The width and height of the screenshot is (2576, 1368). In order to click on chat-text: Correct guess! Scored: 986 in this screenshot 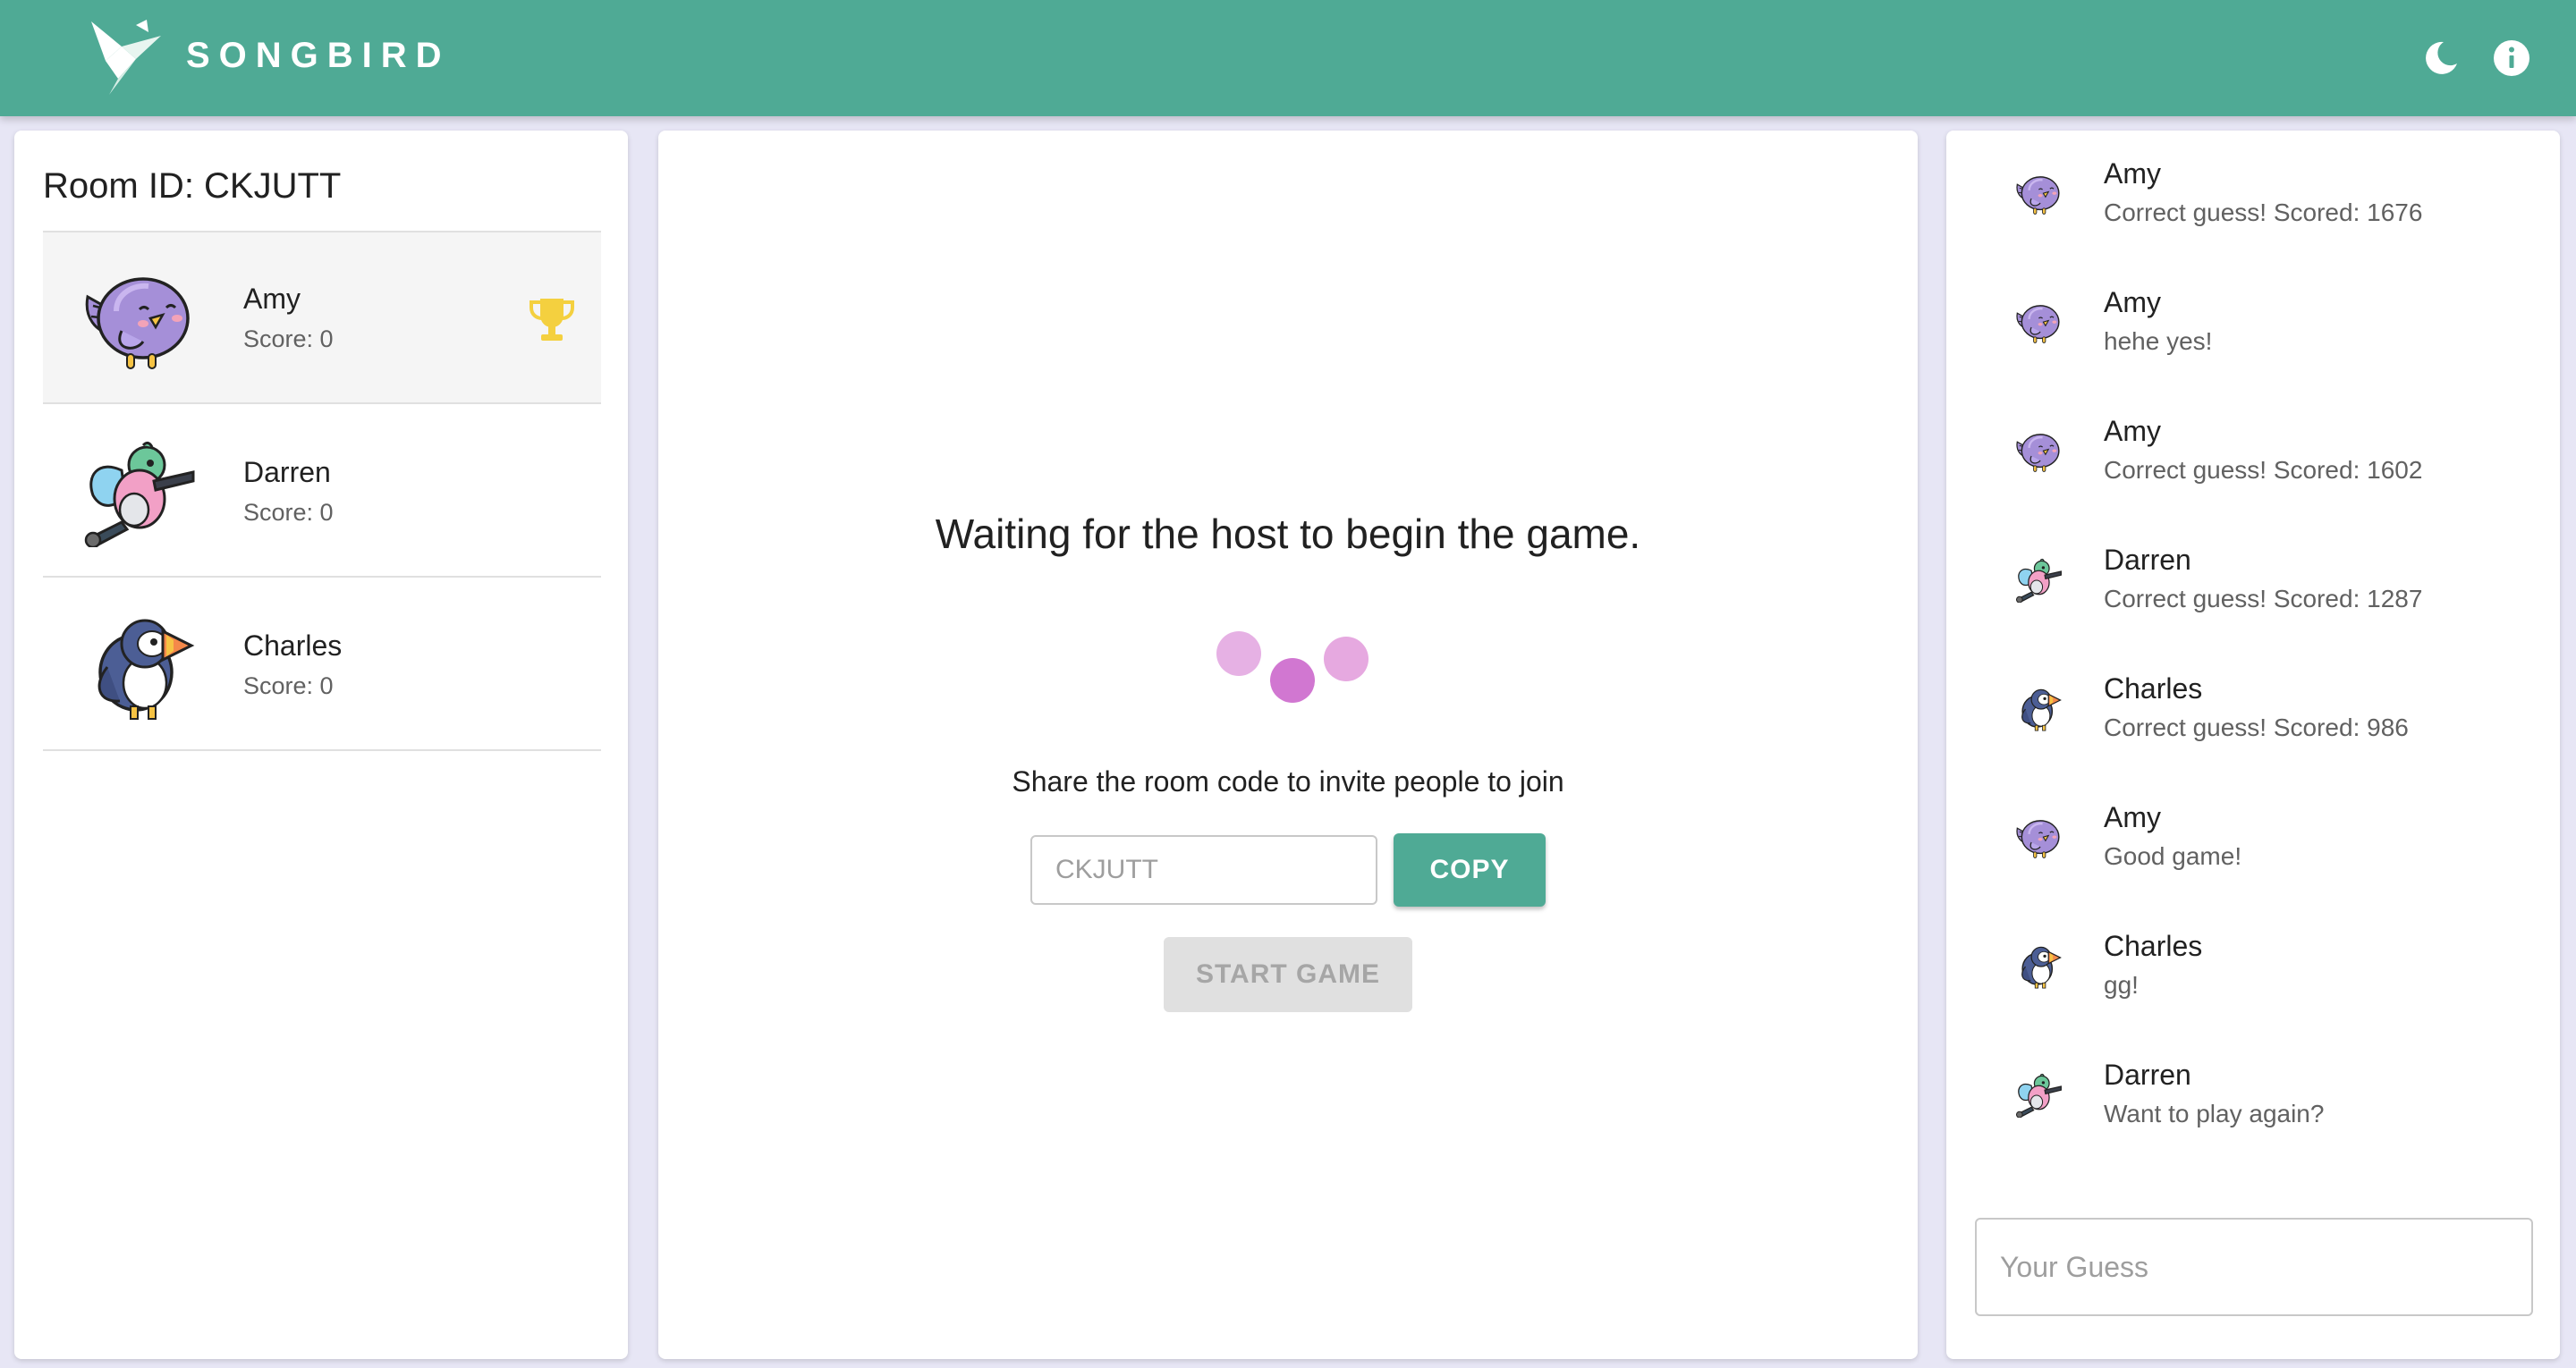, I will do `click(2256, 728)`.